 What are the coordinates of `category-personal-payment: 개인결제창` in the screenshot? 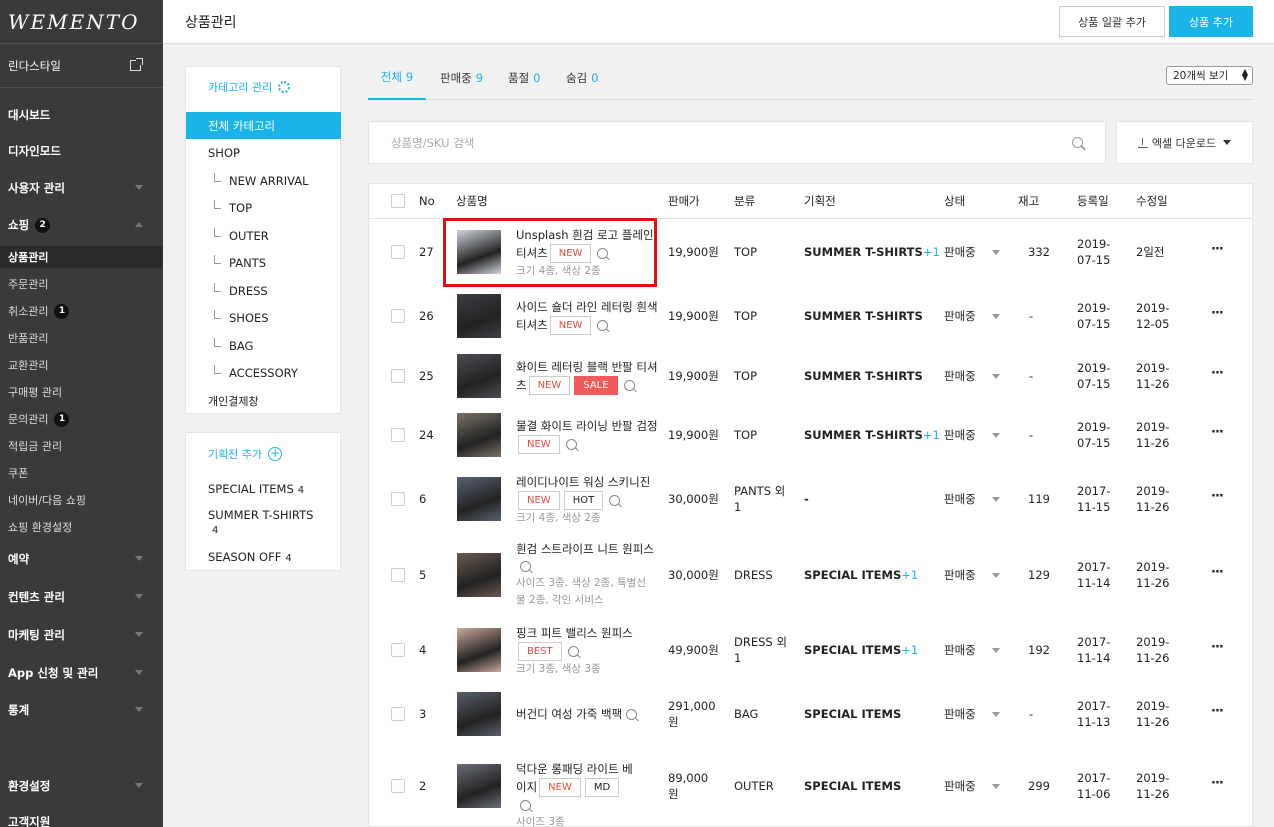 It's located at (263, 400).